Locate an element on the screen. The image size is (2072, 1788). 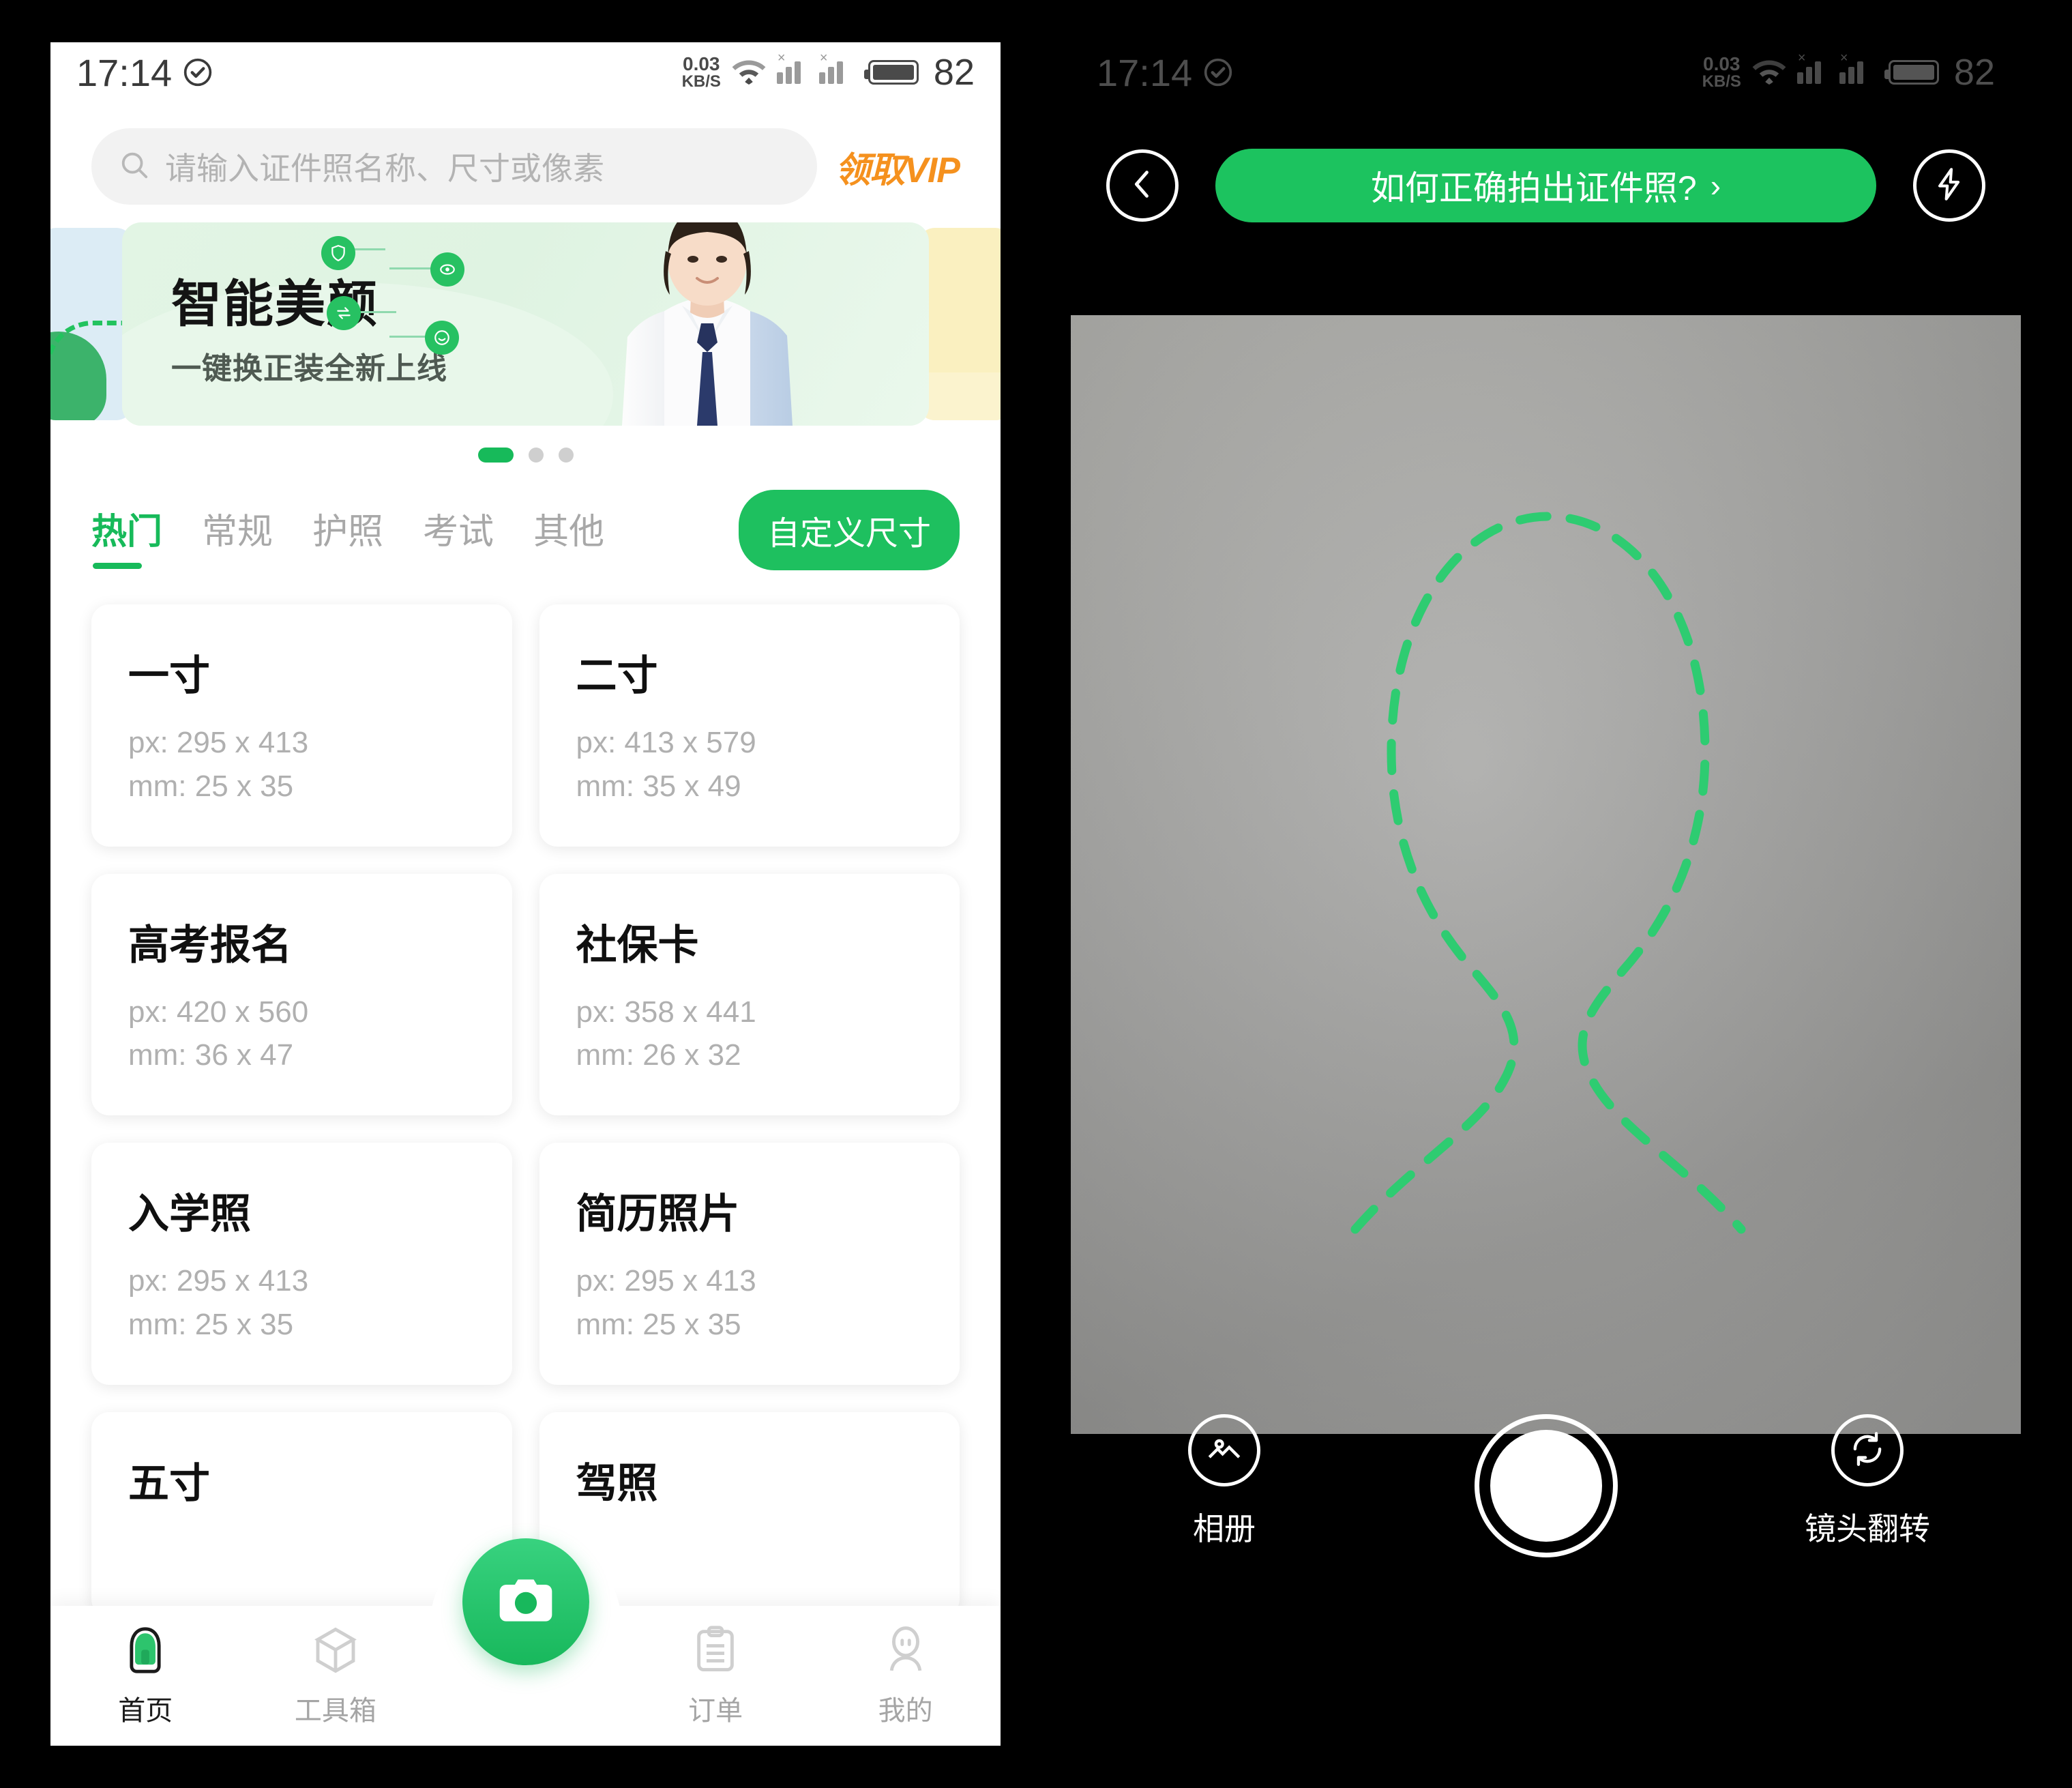
size-card-title: 五寸 is located at coordinates (169, 1483).